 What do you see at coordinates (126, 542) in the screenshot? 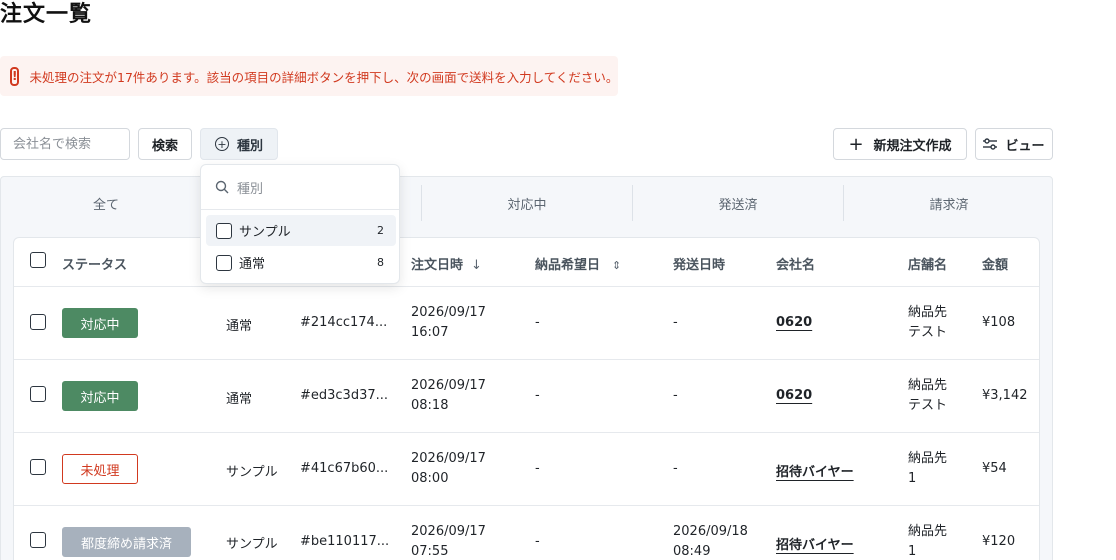
I see `status-badge: 都度締め請求済` at bounding box center [126, 542].